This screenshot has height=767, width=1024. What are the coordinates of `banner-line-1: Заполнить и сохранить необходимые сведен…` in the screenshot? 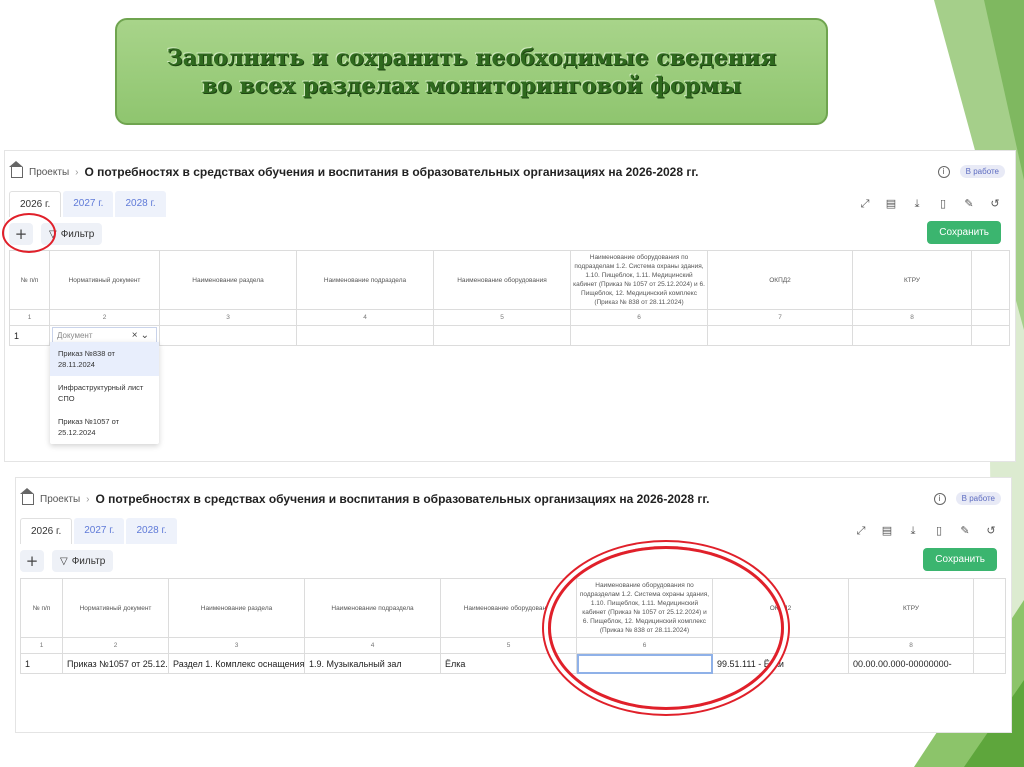 It's located at (471, 57).